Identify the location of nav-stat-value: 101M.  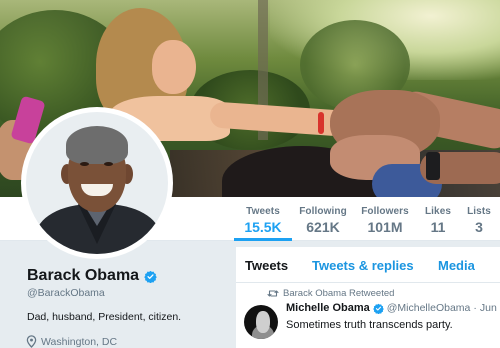
(385, 227).